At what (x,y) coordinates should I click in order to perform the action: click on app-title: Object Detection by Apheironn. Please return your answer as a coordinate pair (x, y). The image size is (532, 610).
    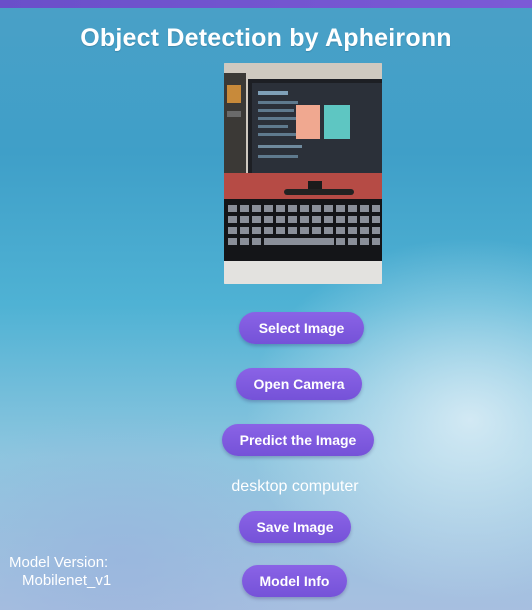
    Looking at the image, I should click on (266, 38).